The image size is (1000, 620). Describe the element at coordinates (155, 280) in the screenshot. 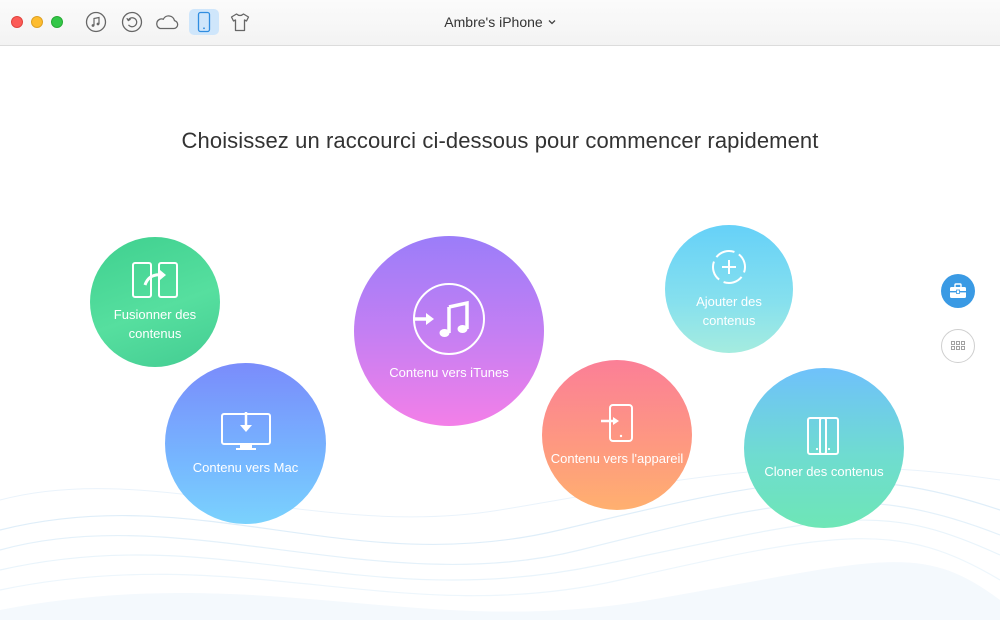

I see `merge-icon` at that location.